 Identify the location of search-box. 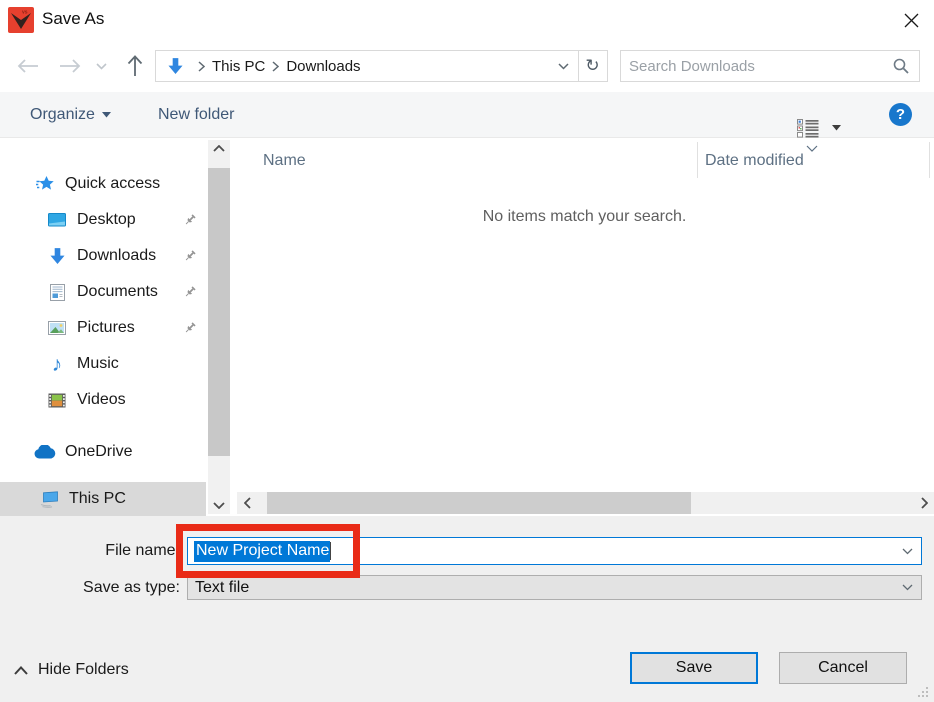
(770, 66).